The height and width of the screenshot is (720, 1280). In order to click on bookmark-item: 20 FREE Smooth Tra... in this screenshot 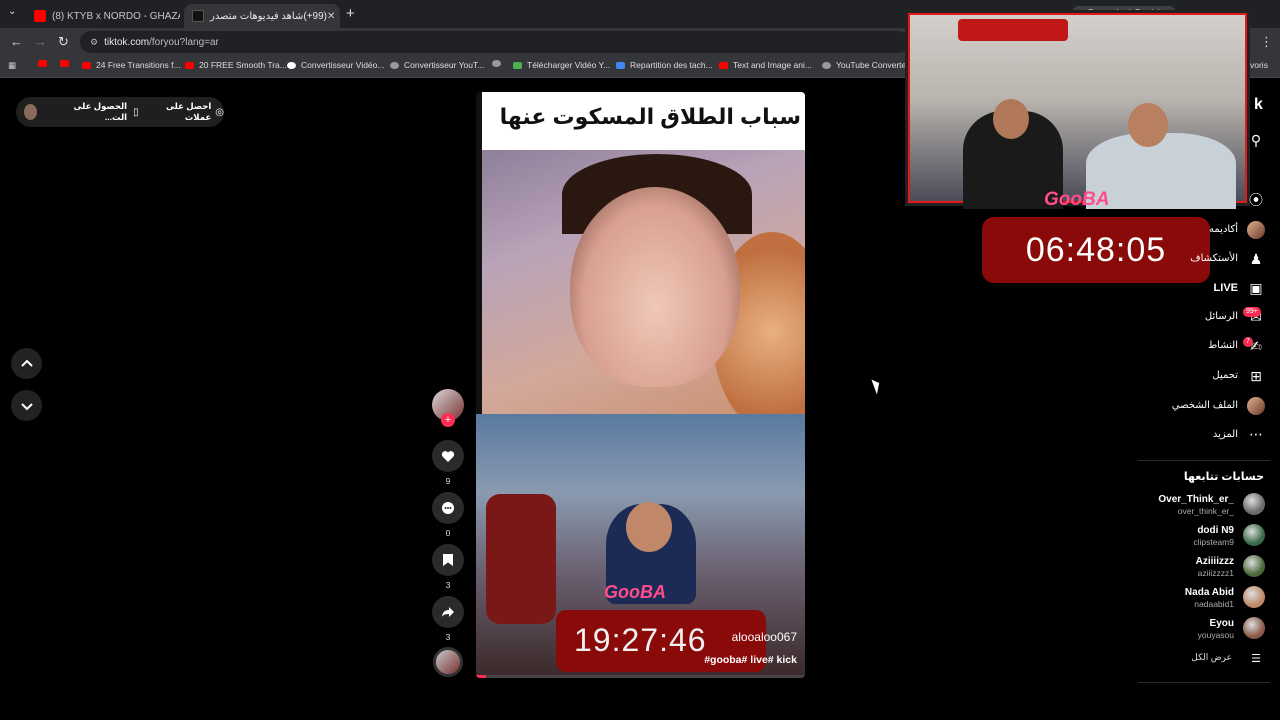, I will do `click(236, 65)`.